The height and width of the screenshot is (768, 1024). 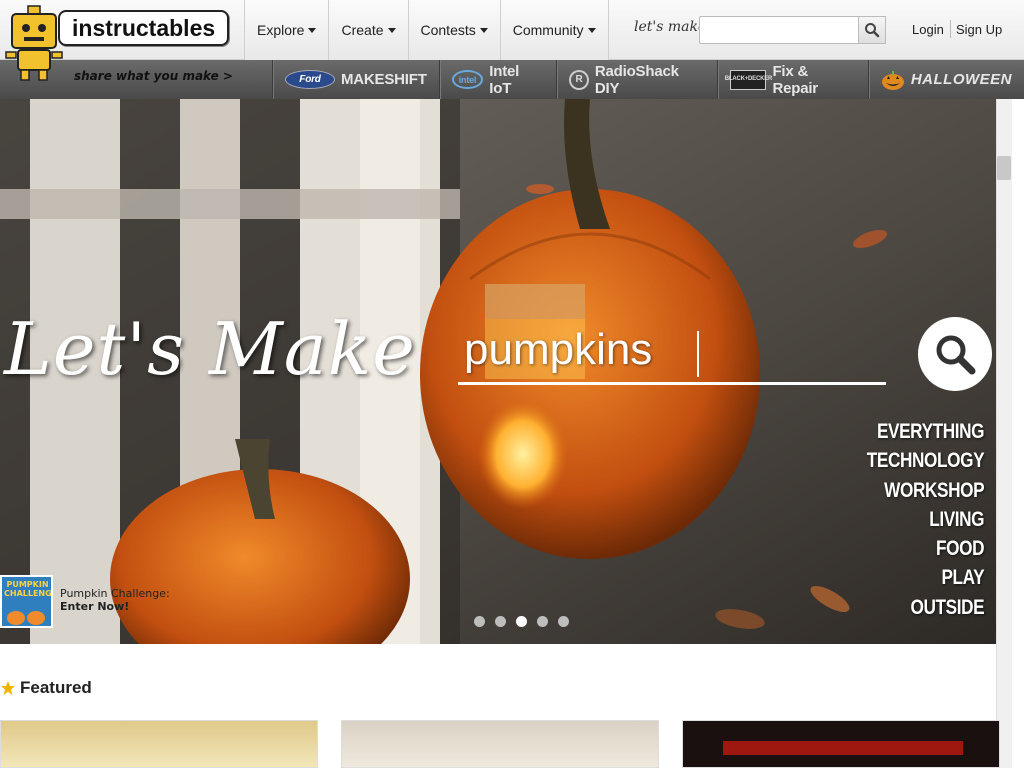 What do you see at coordinates (926, 431) in the screenshot?
I see `category-everything: EVERYTHING` at bounding box center [926, 431].